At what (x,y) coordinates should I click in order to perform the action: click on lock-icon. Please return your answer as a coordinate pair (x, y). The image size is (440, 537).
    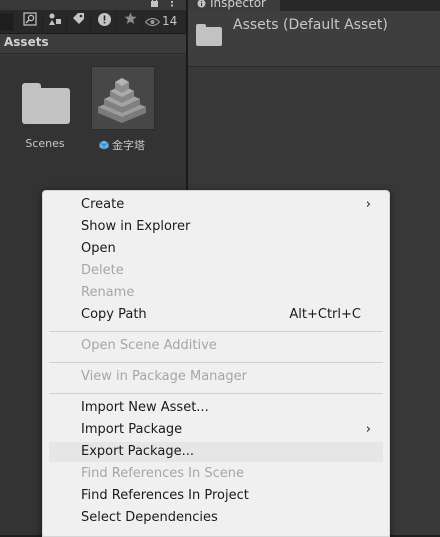
    Looking at the image, I should click on (154, 3).